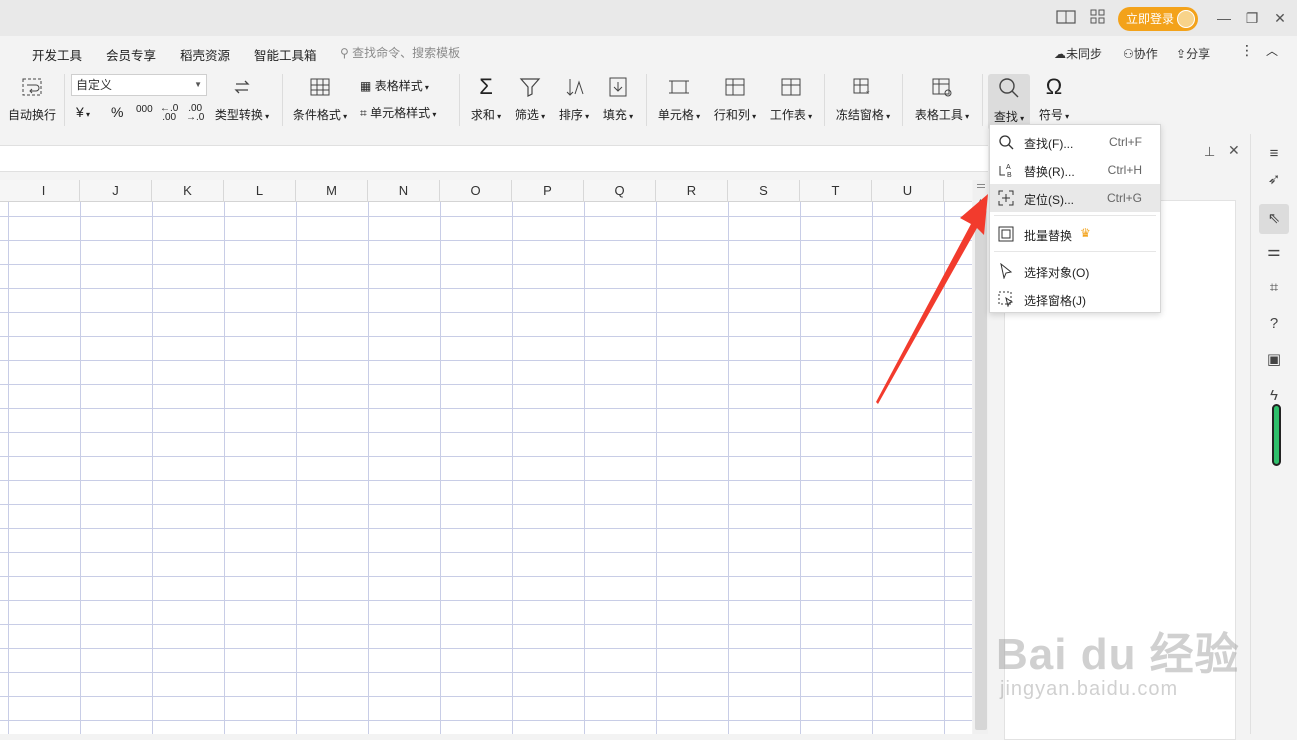 This screenshot has height=740, width=1297. What do you see at coordinates (285, 54) in the screenshot?
I see `menu-smart-toolbox: 智能工具箱` at bounding box center [285, 54].